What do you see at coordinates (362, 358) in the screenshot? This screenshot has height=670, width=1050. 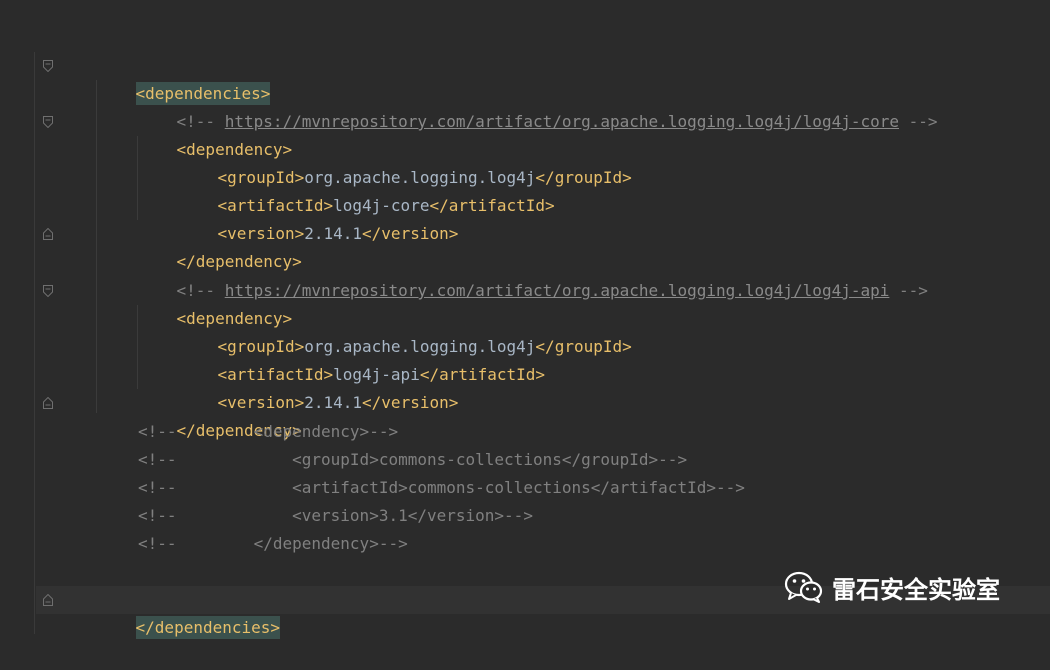 I see `code-line: <artifactId>log4j-api</artifactId>` at bounding box center [362, 358].